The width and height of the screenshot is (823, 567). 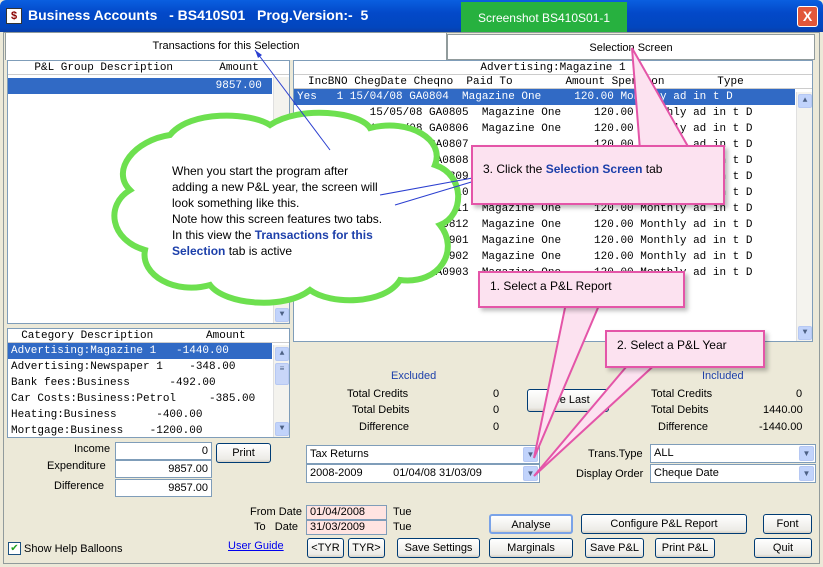 What do you see at coordinates (140, 383) in the screenshot?
I see `list-item: Bank fees:Business -492.00` at bounding box center [140, 383].